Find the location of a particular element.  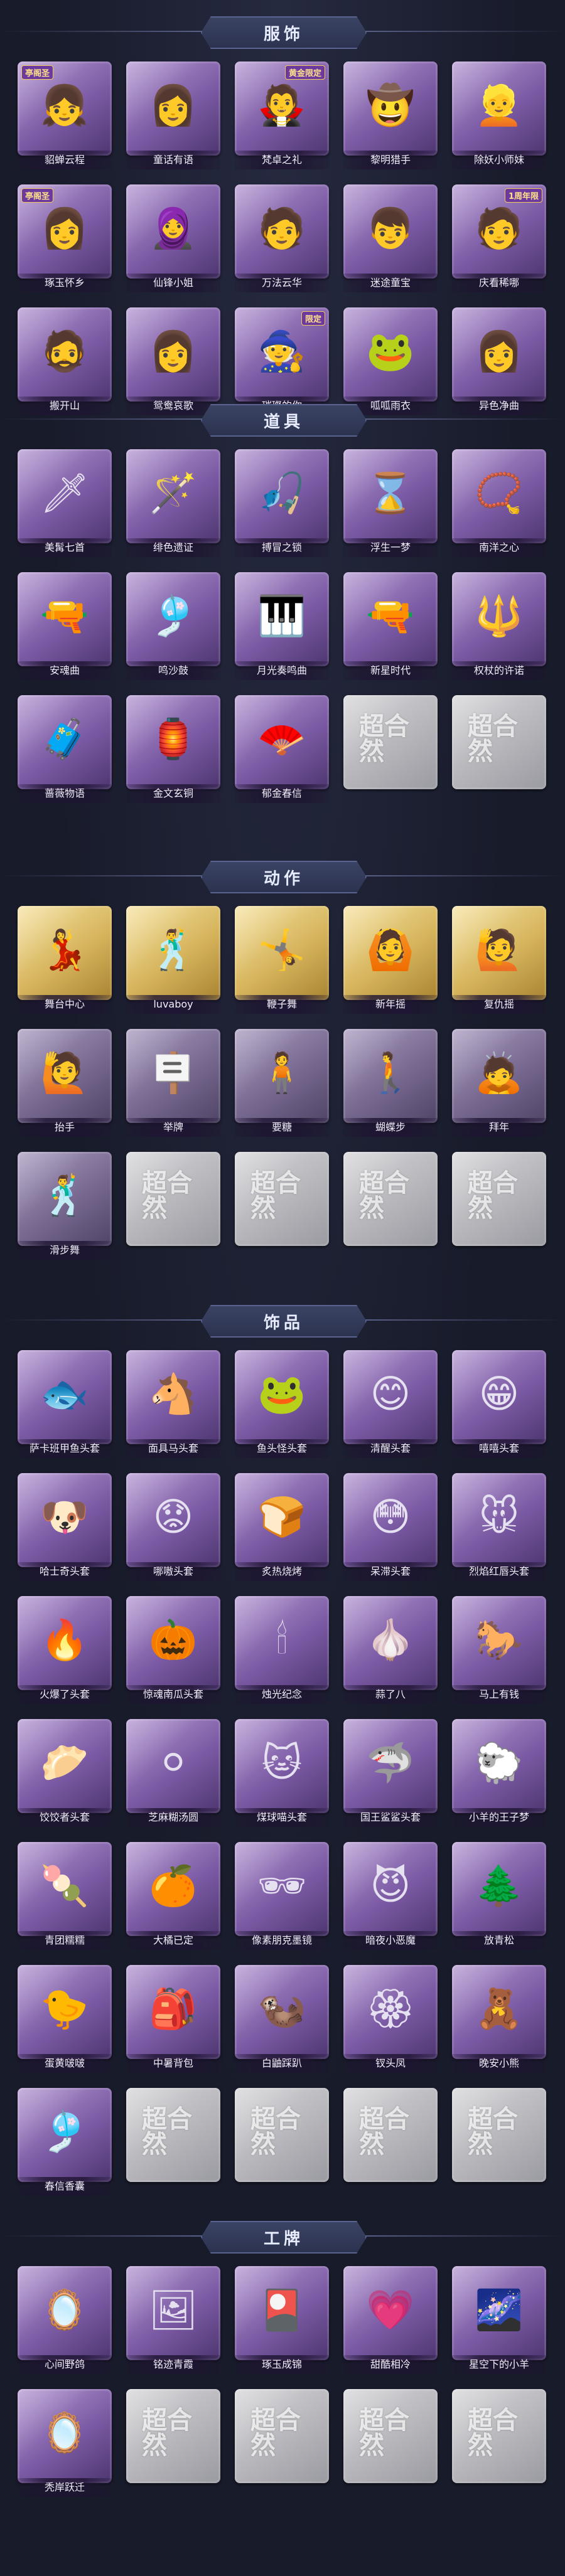

item-card: 🖼 铭迹青霞 is located at coordinates (173, 2321).